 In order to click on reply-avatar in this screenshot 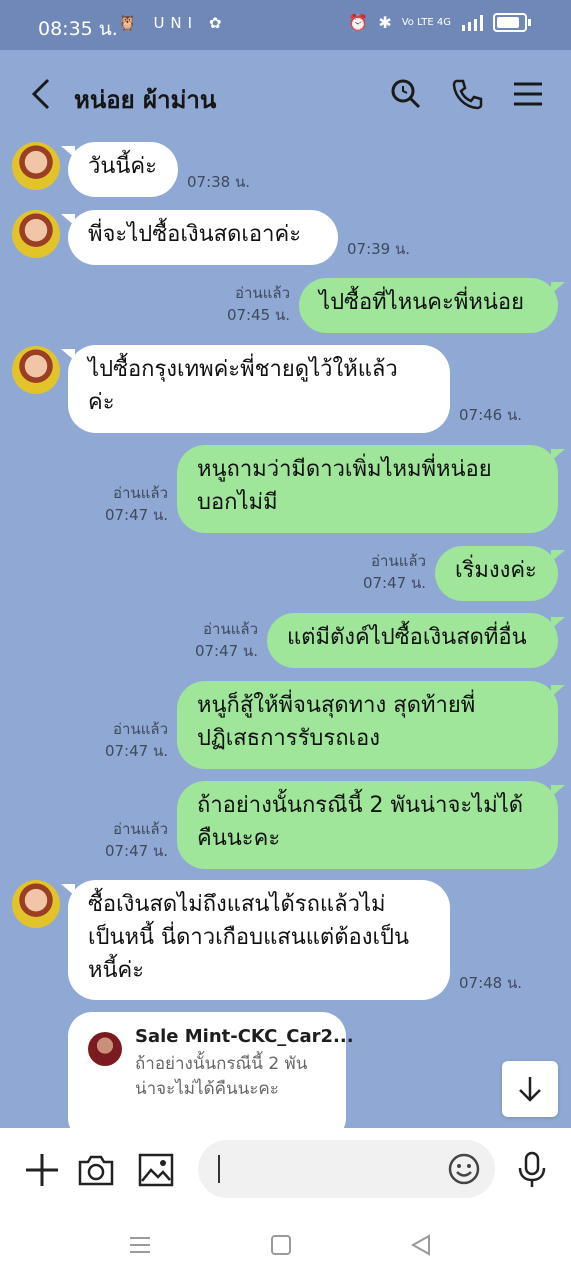, I will do `click(105, 1049)`.